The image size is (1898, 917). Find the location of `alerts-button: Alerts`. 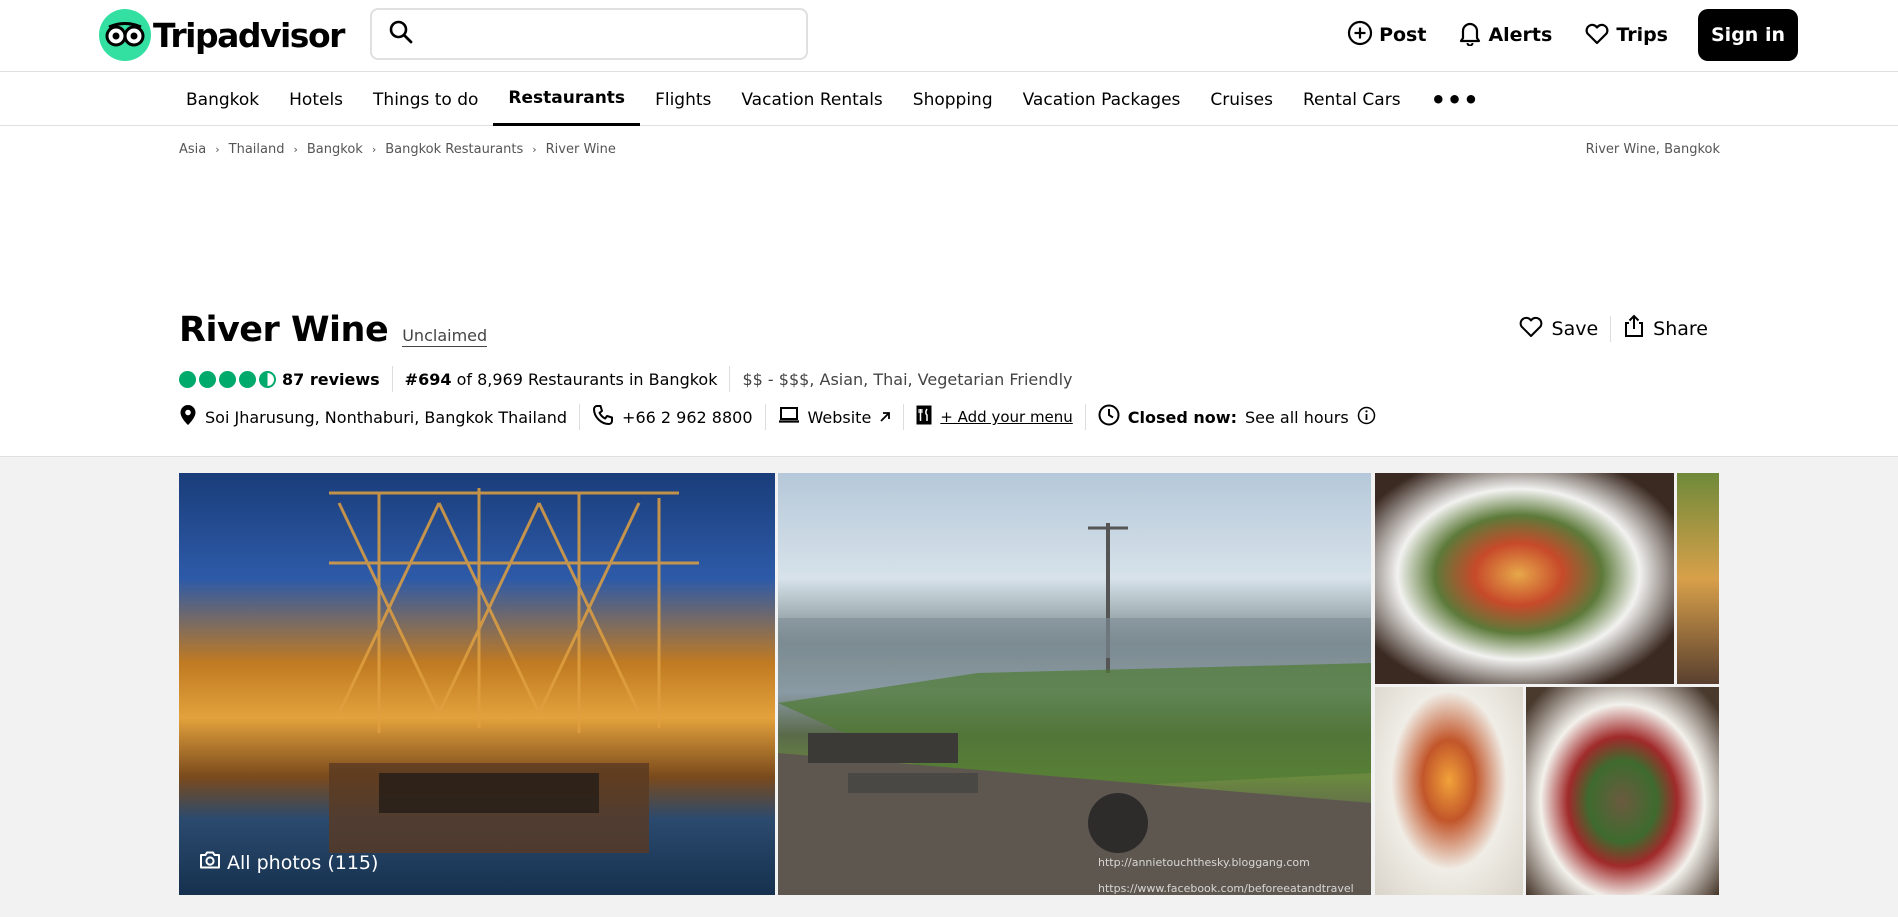

alerts-button: Alerts is located at coordinates (1505, 35).